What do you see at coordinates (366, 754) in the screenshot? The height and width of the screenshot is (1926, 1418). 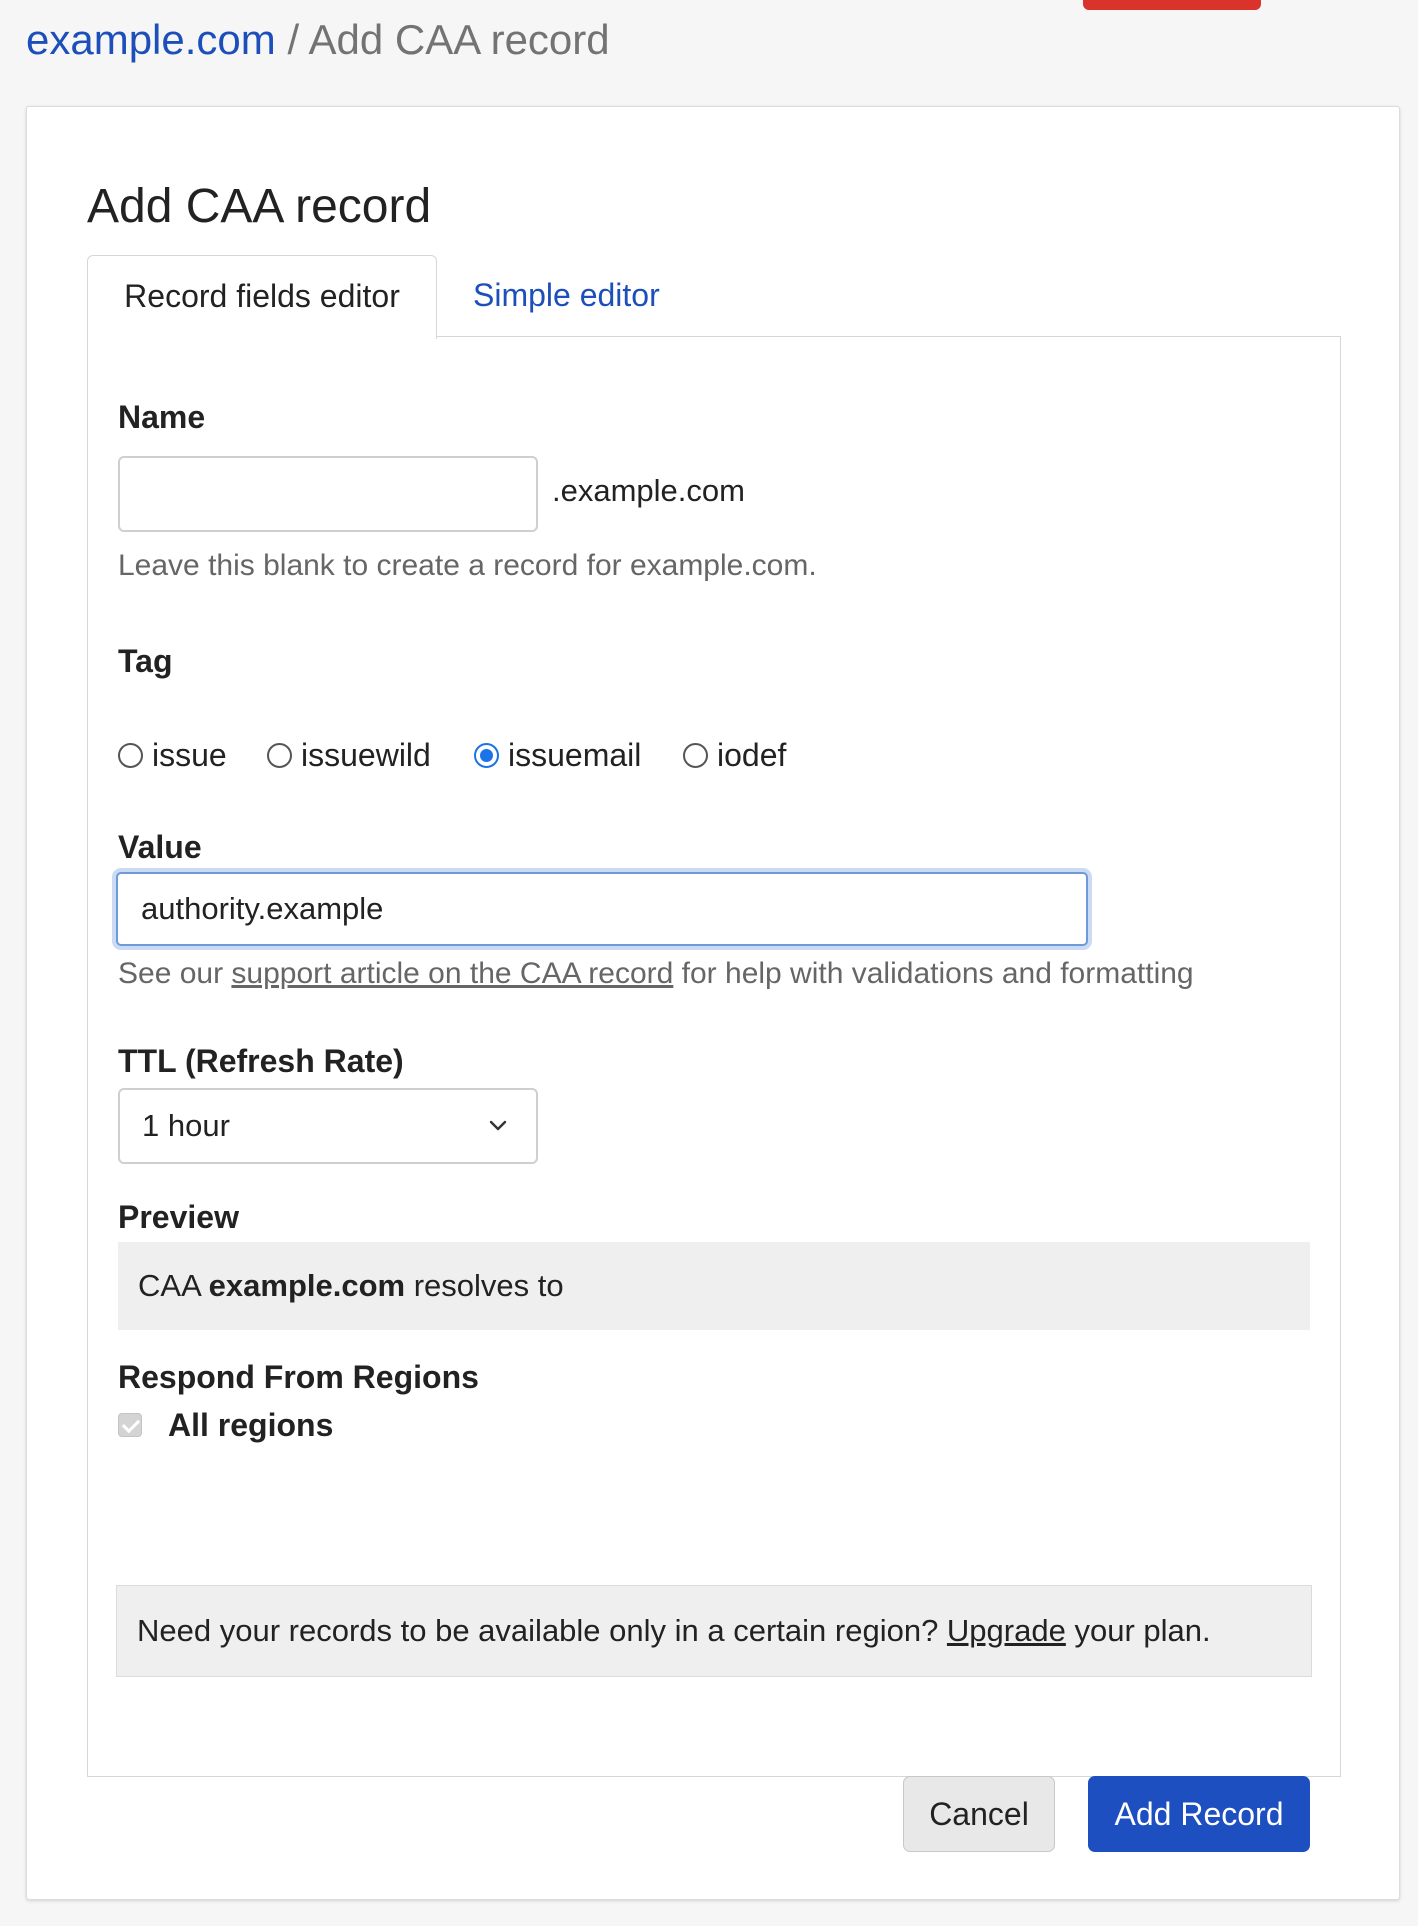 I see `tag-option-label: issuewild` at bounding box center [366, 754].